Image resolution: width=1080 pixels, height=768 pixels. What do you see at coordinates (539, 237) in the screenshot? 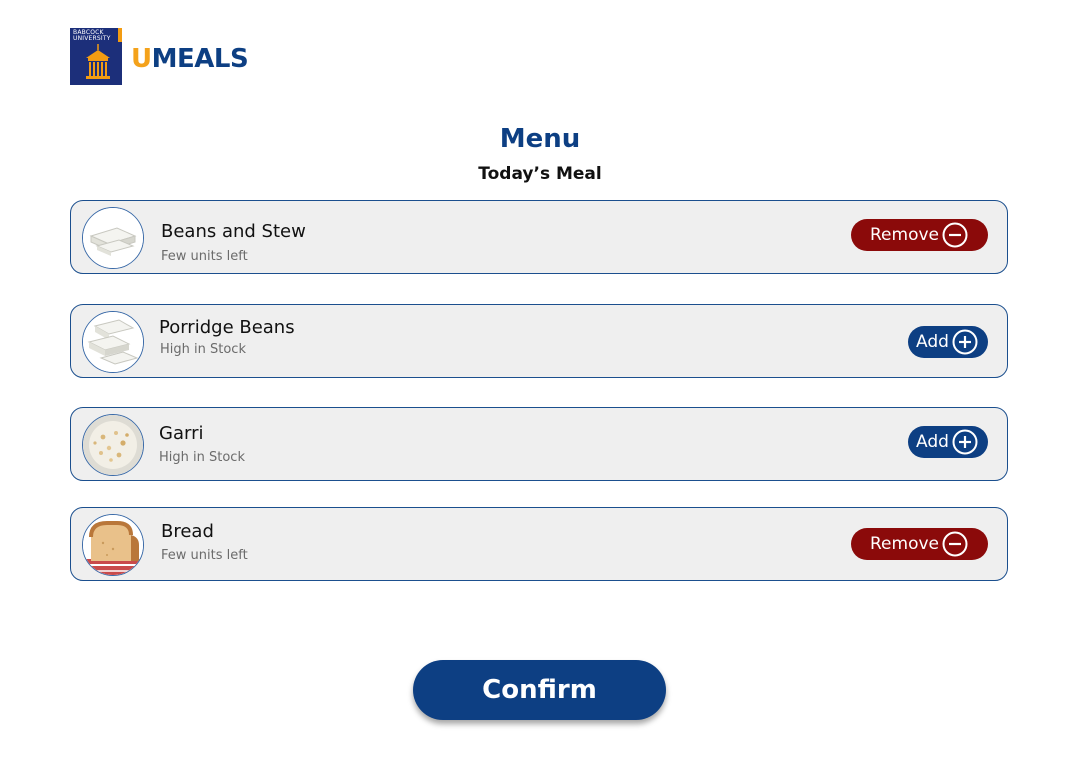
I see `meal-card-beans-and-stew: Beans and Stew Few units left Remove` at bounding box center [539, 237].